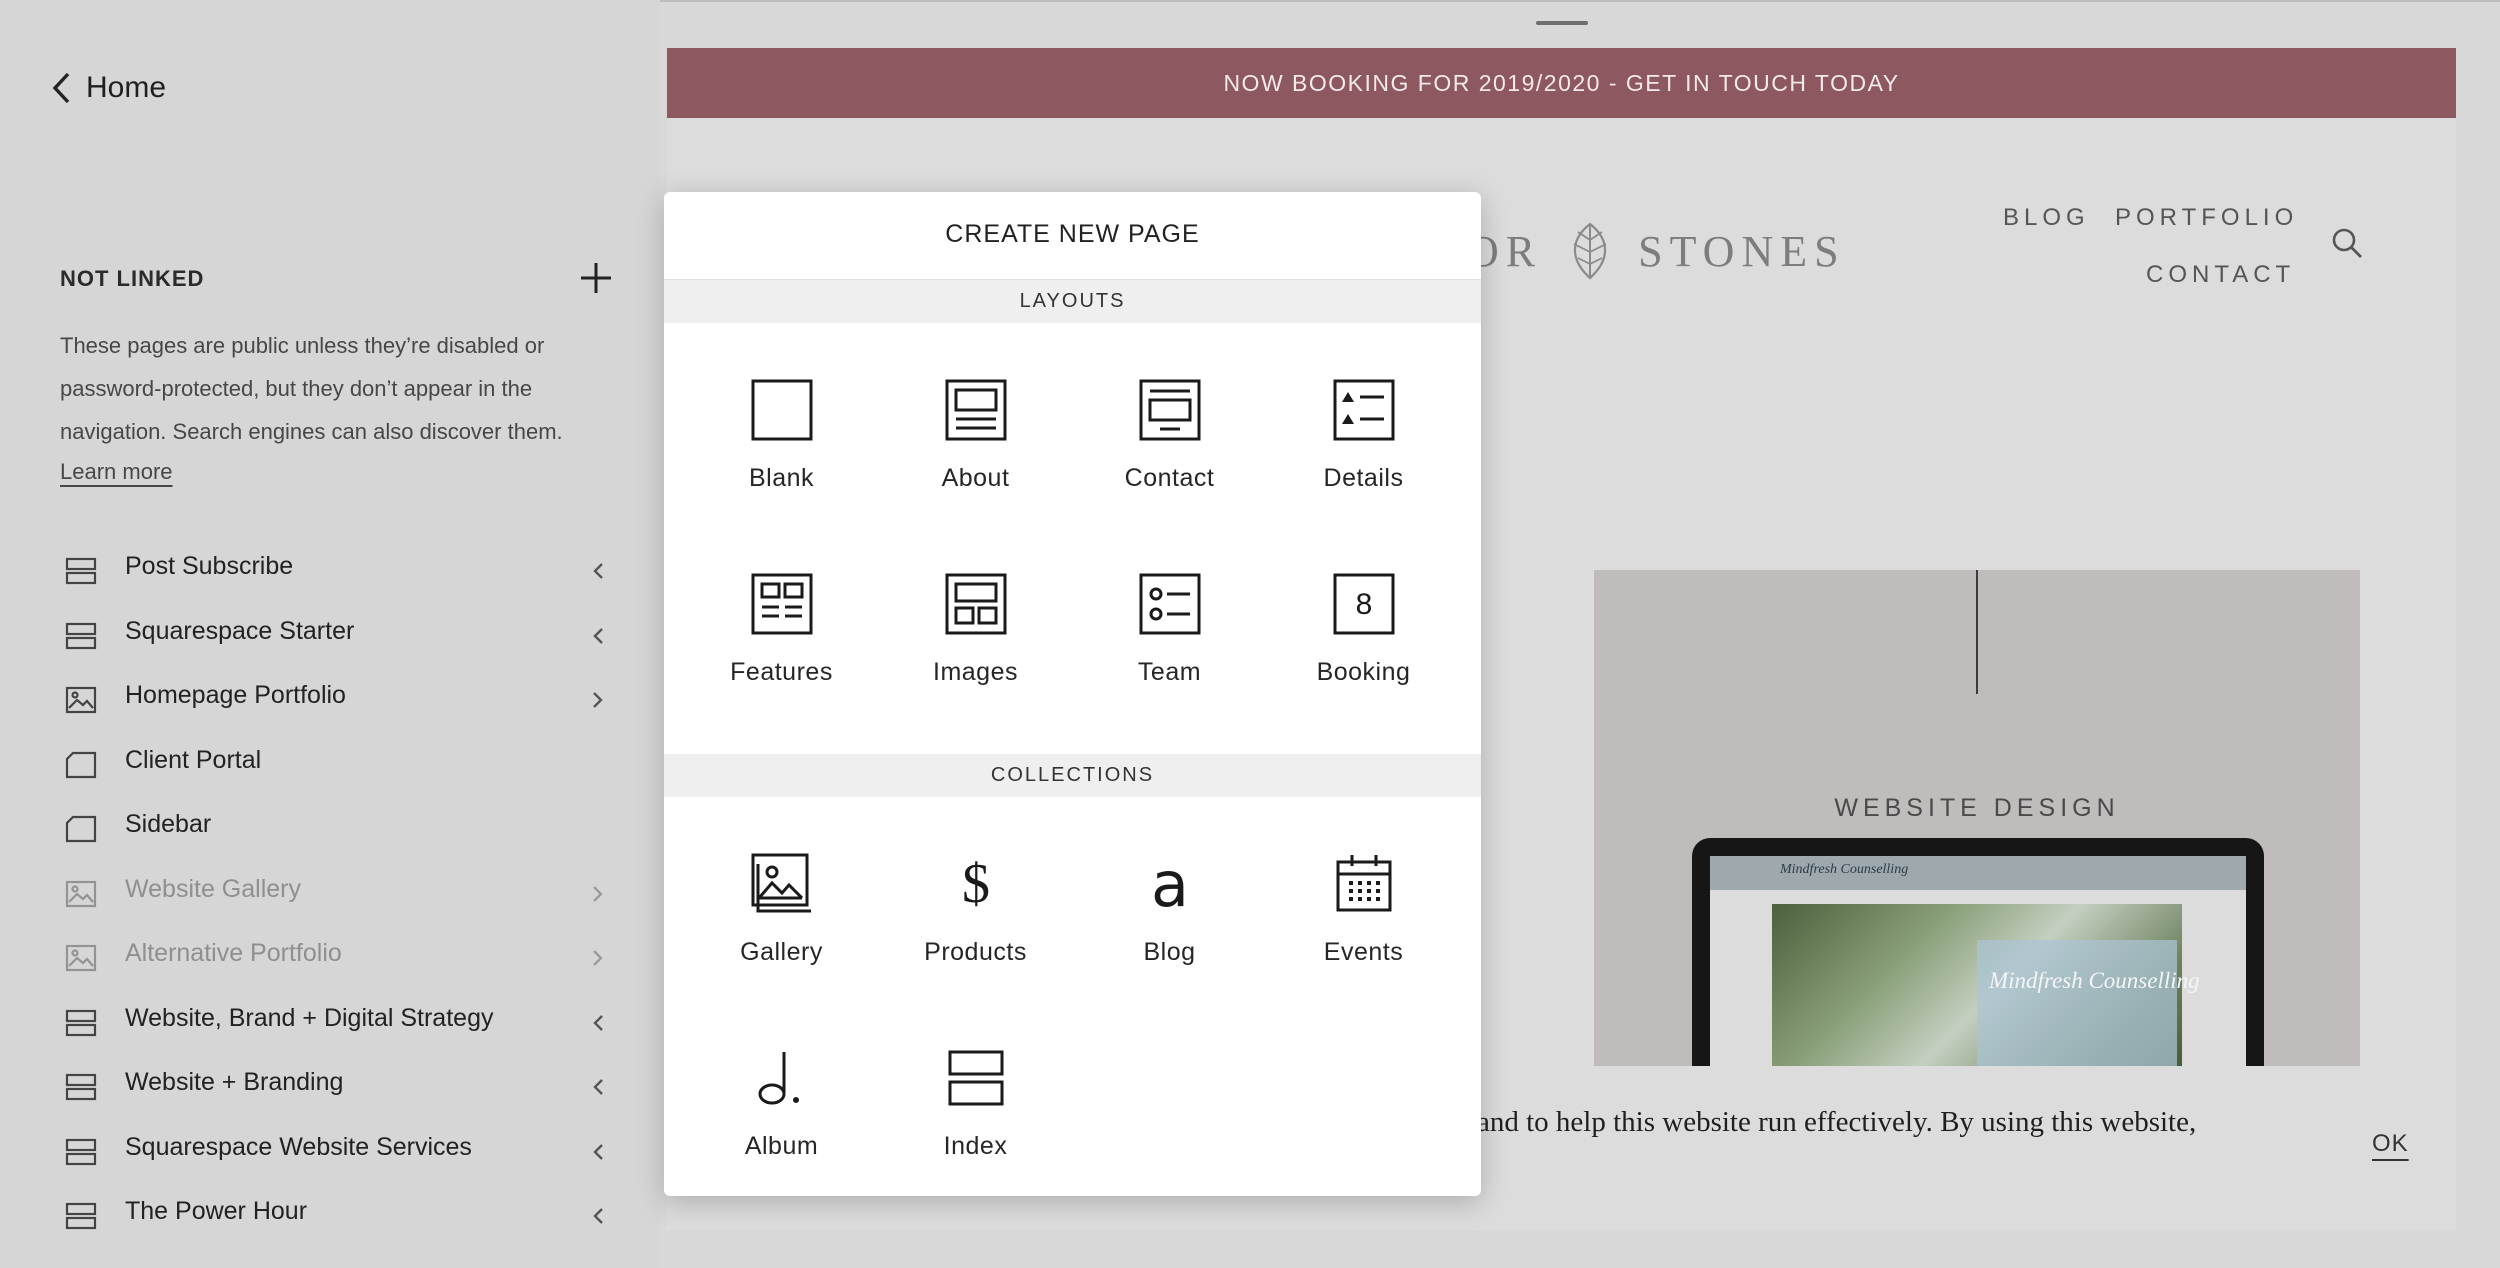  I want to click on layouts-tile-contact: Contact, so click(1170, 420).